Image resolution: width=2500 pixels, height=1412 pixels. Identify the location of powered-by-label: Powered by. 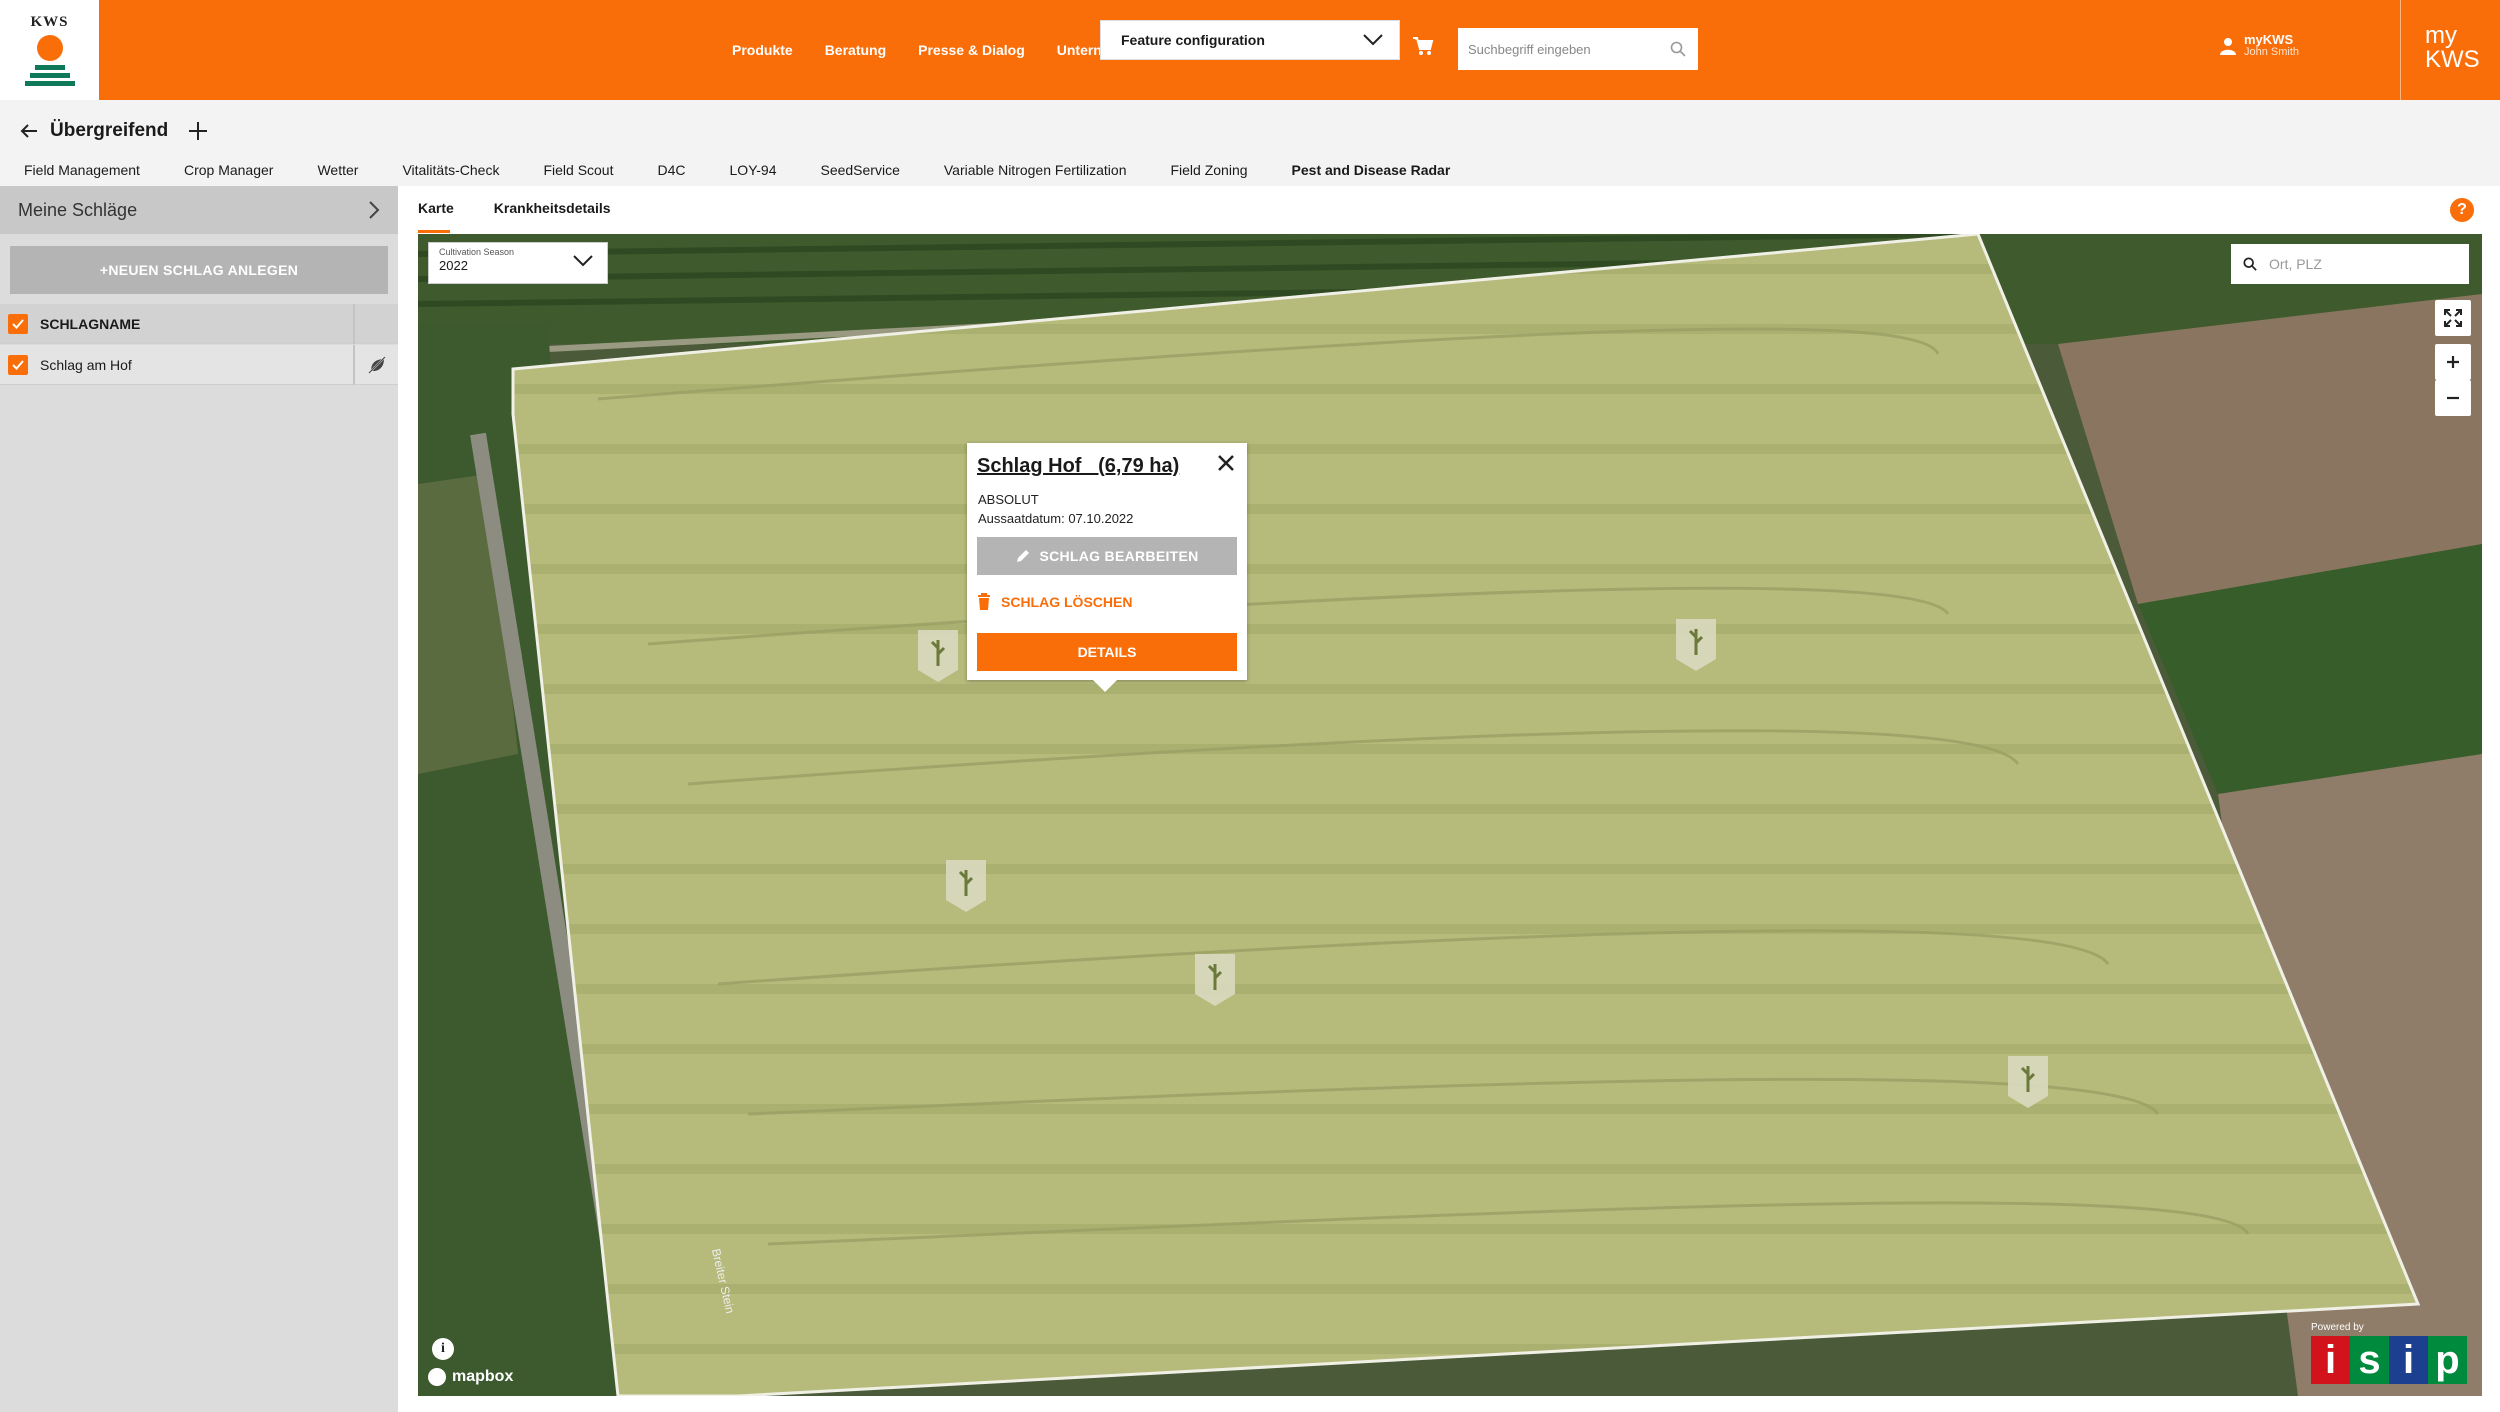
(2337, 1327).